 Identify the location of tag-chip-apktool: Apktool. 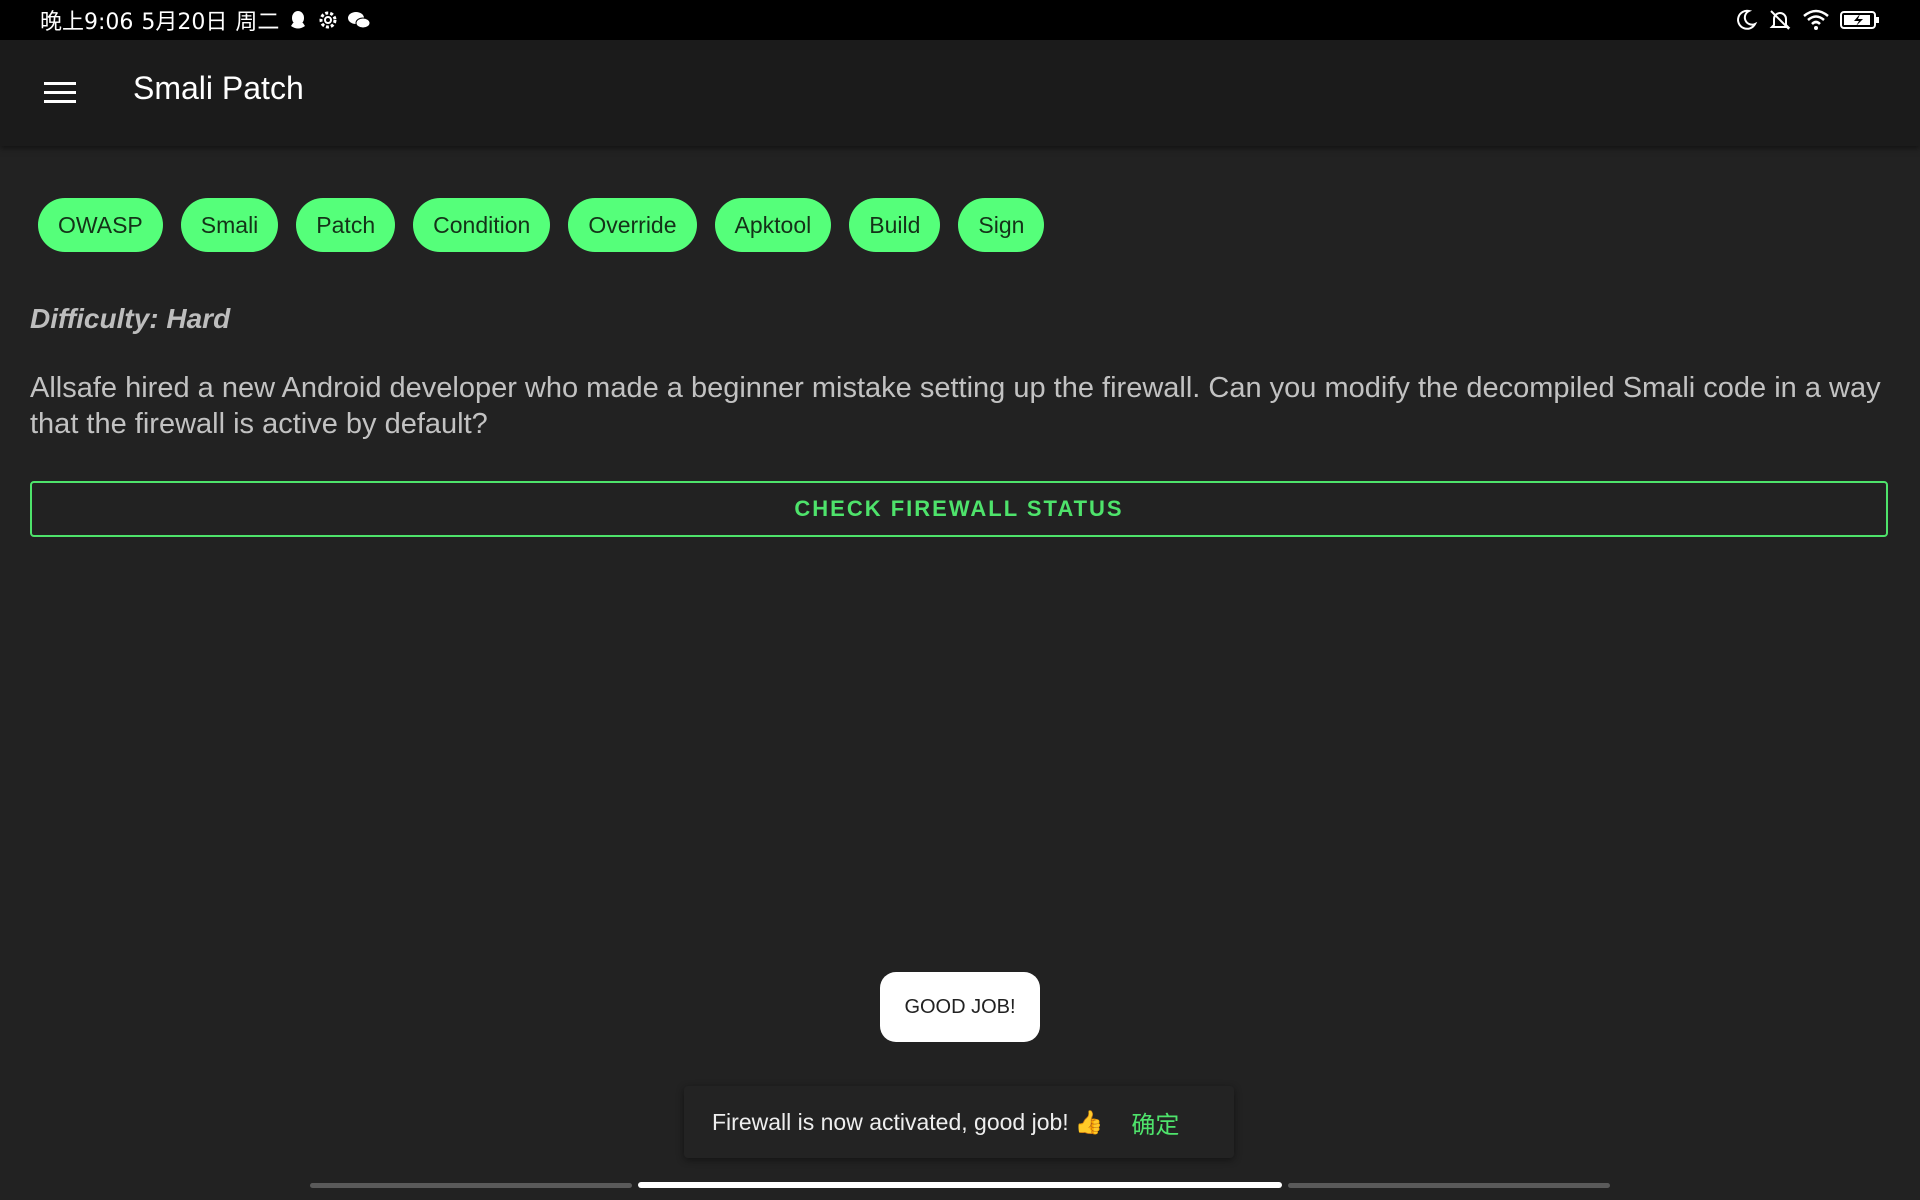
(773, 225).